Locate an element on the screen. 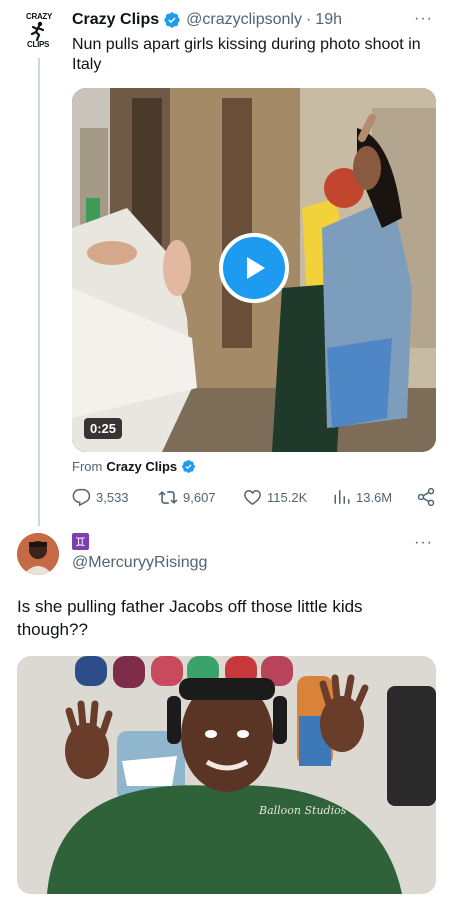  hoodie-print-text: Balloon Studios is located at coordinates (302, 810).